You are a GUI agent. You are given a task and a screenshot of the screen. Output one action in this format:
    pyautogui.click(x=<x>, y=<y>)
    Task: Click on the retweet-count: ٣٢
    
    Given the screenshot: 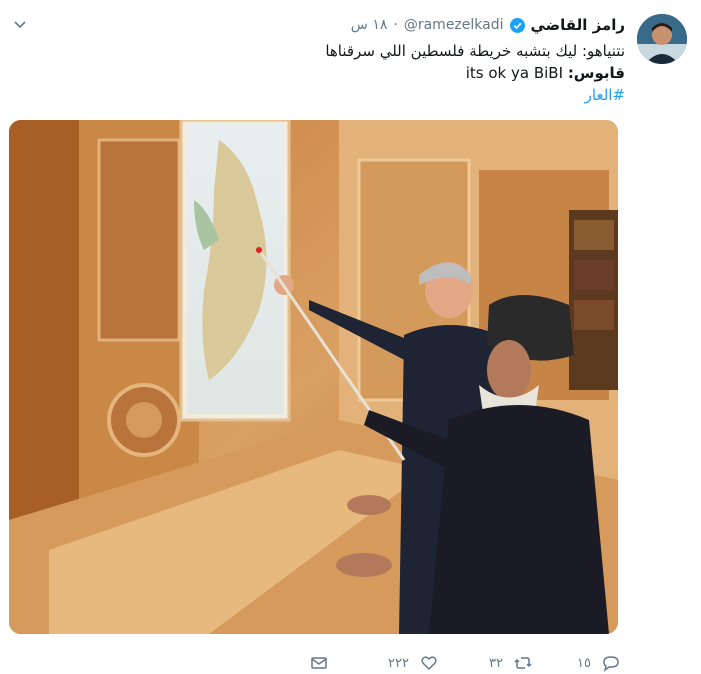 What is the action you would take?
    pyautogui.click(x=496, y=663)
    